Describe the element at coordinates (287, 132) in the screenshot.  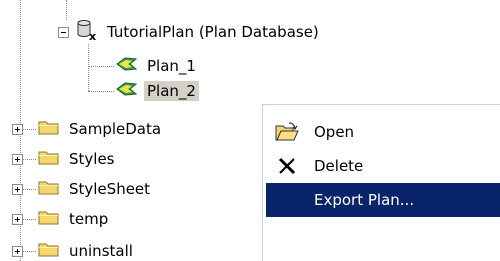
I see `open-folder-icon` at that location.